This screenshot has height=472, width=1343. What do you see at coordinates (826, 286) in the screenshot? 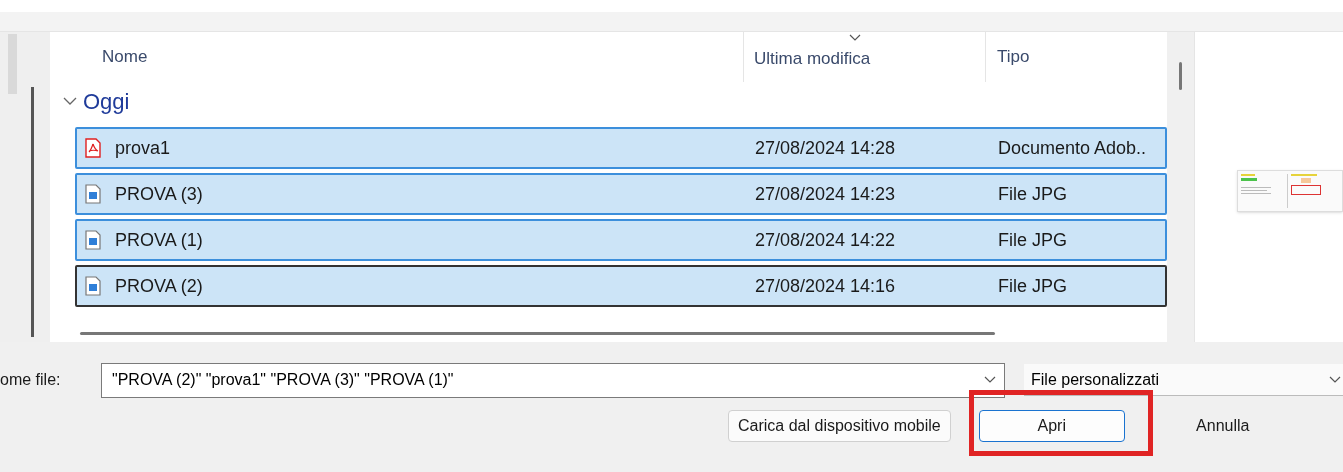
I see `modified-date: 27/08/2024 14:16` at bounding box center [826, 286].